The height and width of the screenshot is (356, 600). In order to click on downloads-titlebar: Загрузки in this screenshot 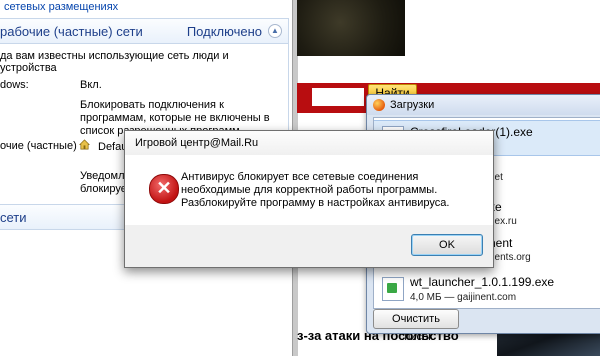, I will do `click(483, 105)`.